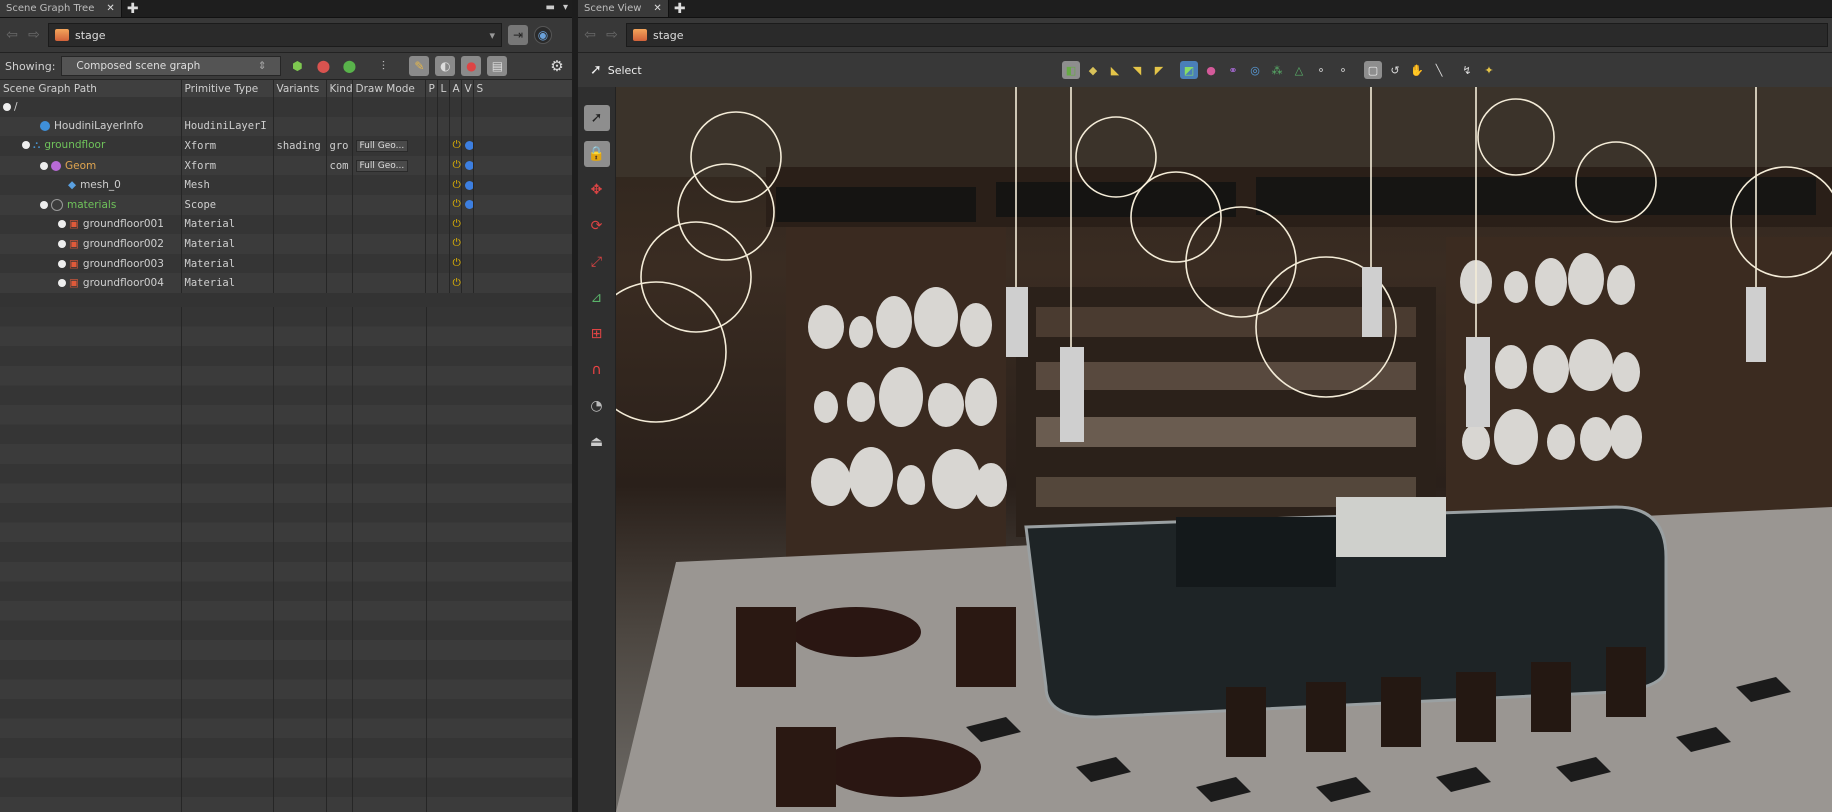 The width and height of the screenshot is (1832, 812). What do you see at coordinates (597, 190) in the screenshot?
I see `move-tool-icon: ✥` at bounding box center [597, 190].